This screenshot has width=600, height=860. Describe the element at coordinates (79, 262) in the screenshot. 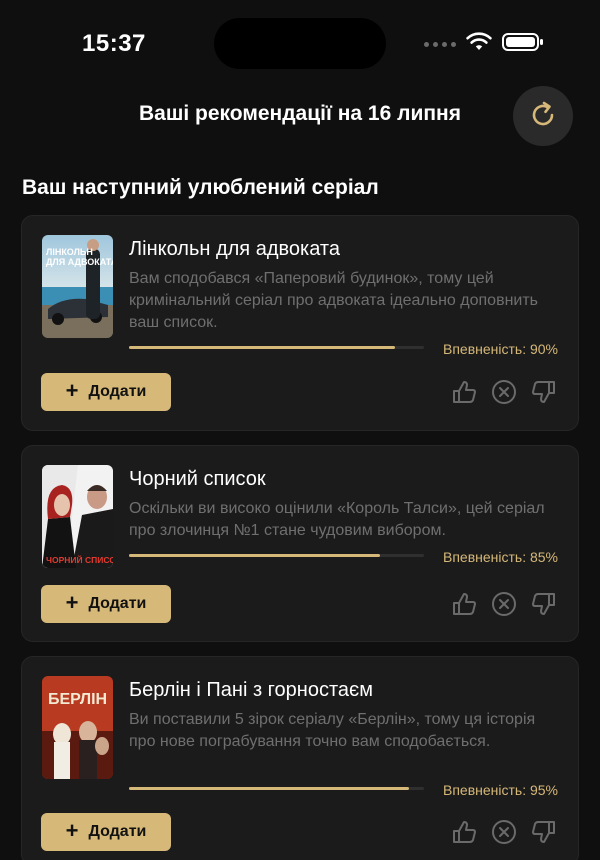

I see `svg-text: ДЛЯ АДВОКАТА` at that location.